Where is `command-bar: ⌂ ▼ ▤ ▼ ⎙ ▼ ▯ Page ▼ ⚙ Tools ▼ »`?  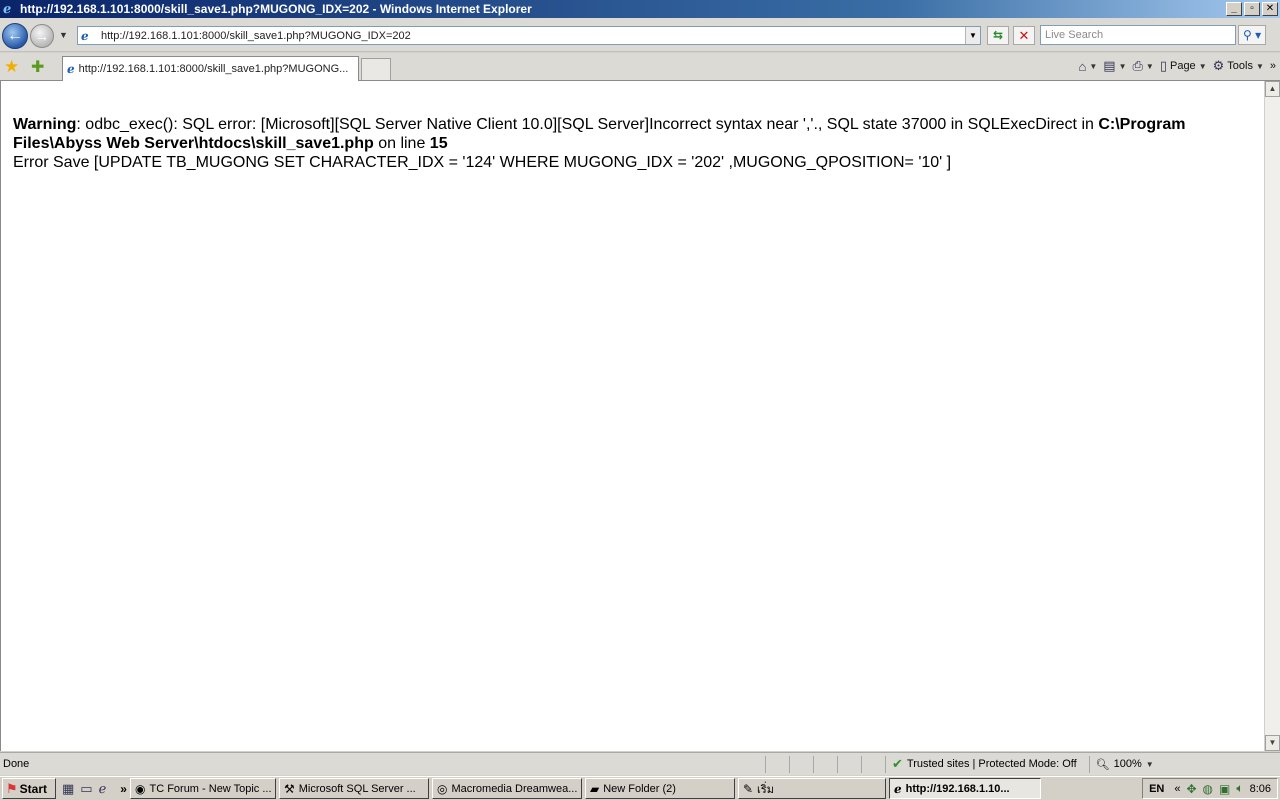 command-bar: ⌂ ▼ ▤ ▼ ⎙ ▼ ▯ Page ▼ ⚙ Tools ▼ » is located at coordinates (1178, 66).